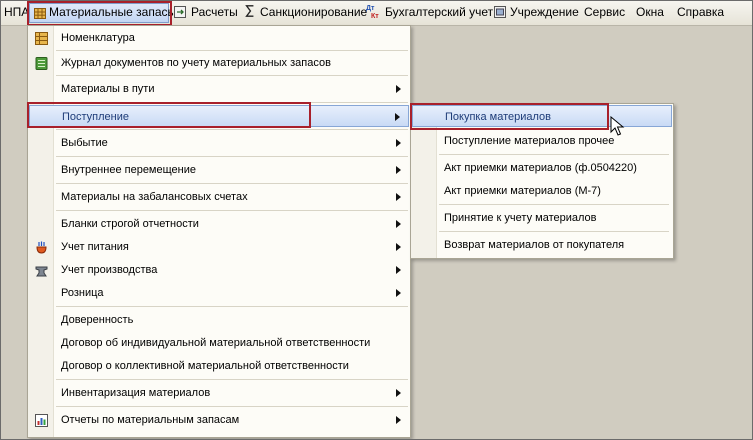 The image size is (753, 440). Describe the element at coordinates (41, 420) in the screenshot. I see `report-icon` at that location.